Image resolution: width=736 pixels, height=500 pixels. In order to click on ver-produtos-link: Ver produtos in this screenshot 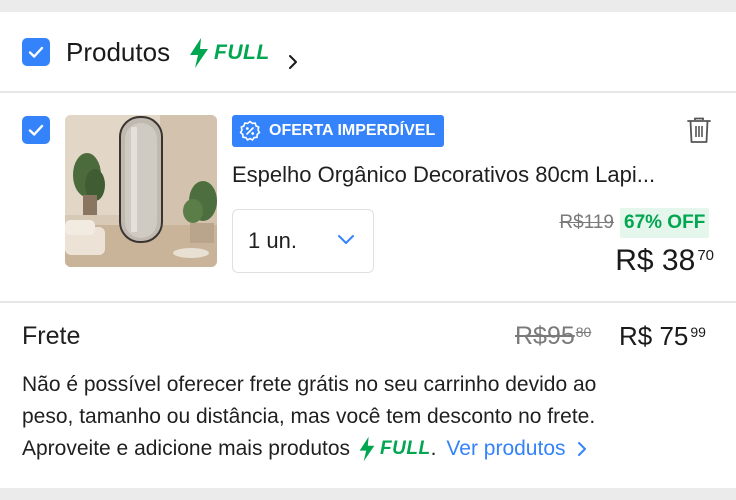, I will do `click(516, 449)`.